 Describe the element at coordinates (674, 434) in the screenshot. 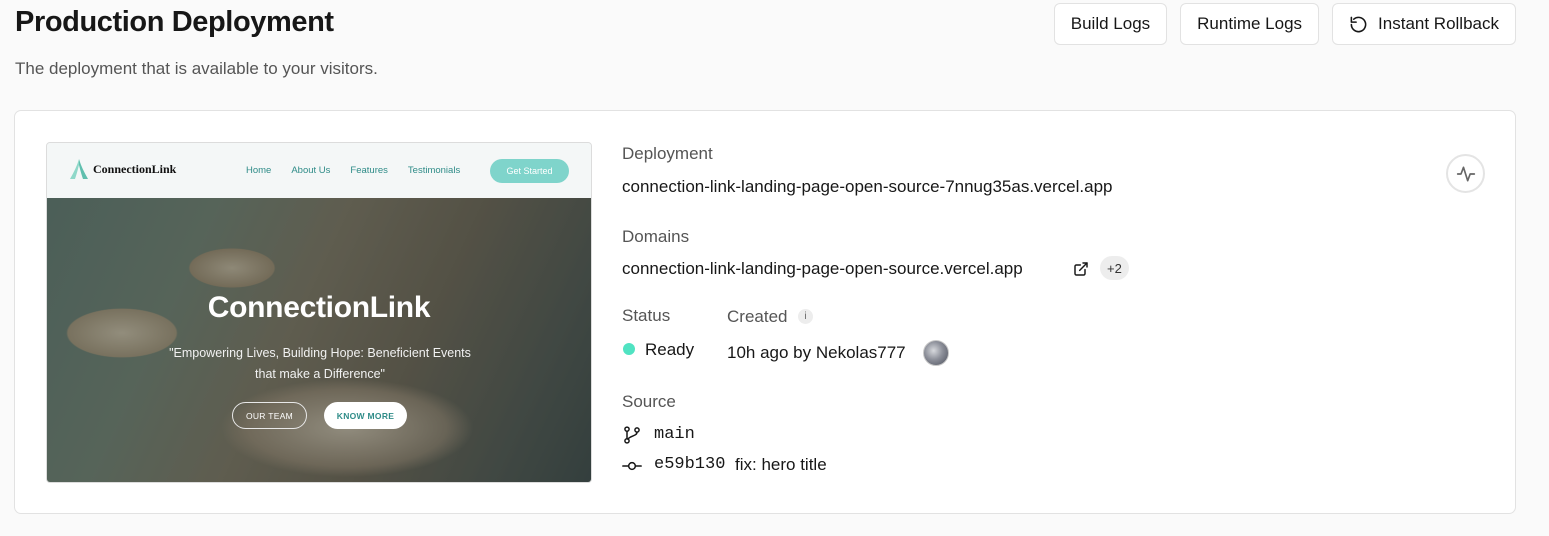

I see `source-branch: main` at that location.